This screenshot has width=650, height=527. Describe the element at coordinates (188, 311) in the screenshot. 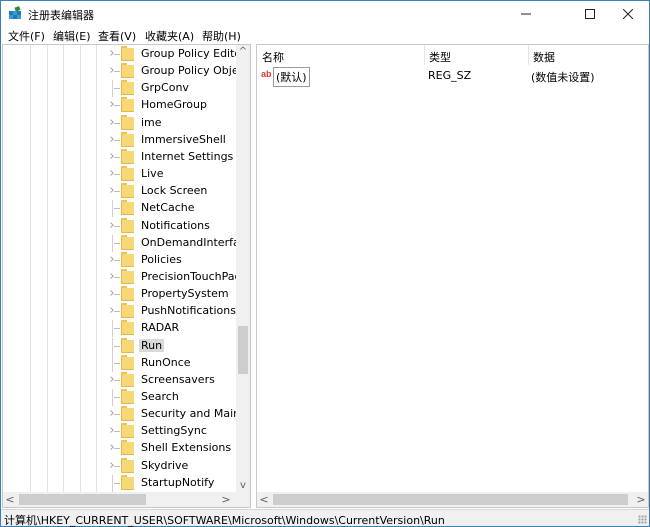

I see `tree-item-label: PushNotifications` at that location.